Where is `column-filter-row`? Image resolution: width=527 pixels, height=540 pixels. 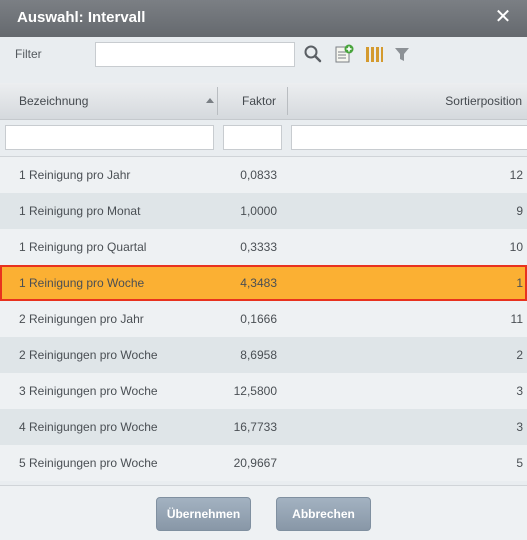 column-filter-row is located at coordinates (263, 138).